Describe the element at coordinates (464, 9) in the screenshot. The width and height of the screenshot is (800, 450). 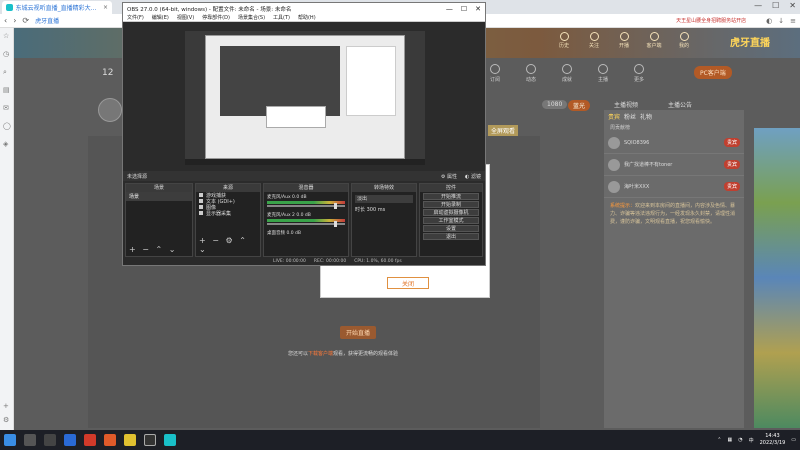
I see `obs-maximize-button: ☐` at that location.